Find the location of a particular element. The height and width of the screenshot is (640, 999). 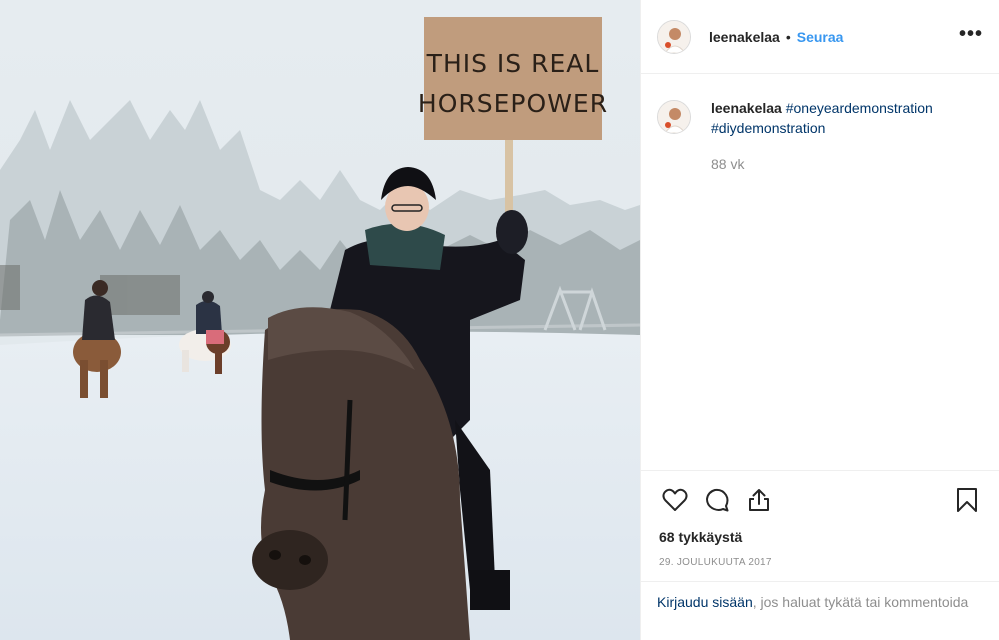

comment-button is located at coordinates (717, 500).